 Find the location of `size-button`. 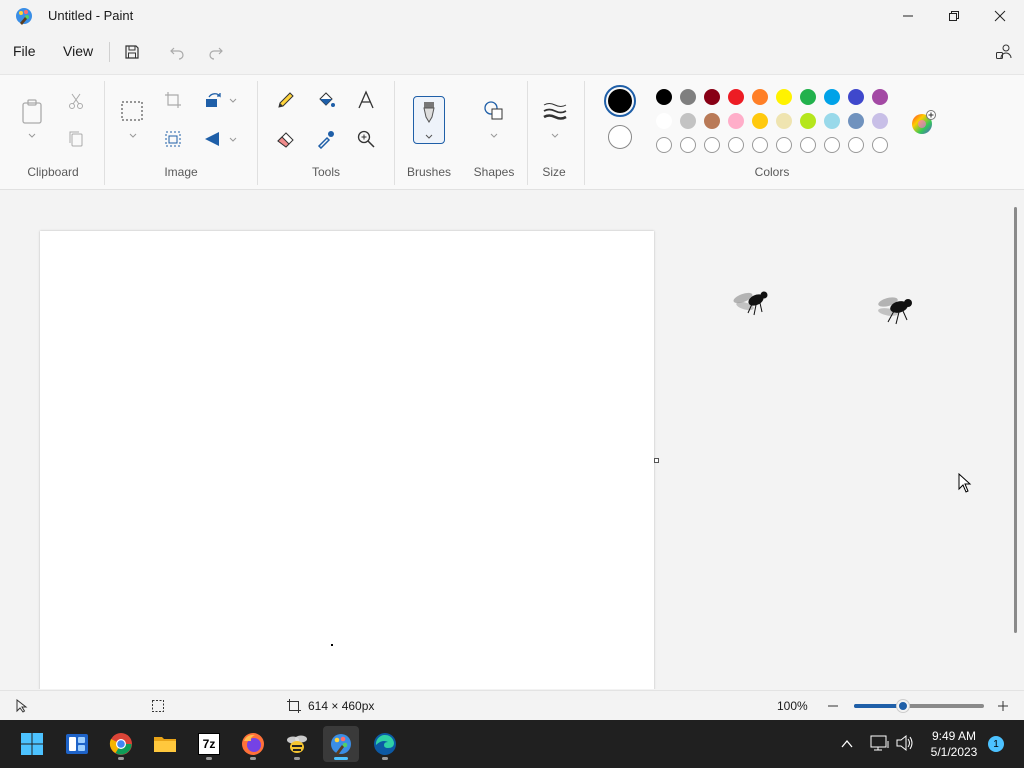

size-button is located at coordinates (555, 111).